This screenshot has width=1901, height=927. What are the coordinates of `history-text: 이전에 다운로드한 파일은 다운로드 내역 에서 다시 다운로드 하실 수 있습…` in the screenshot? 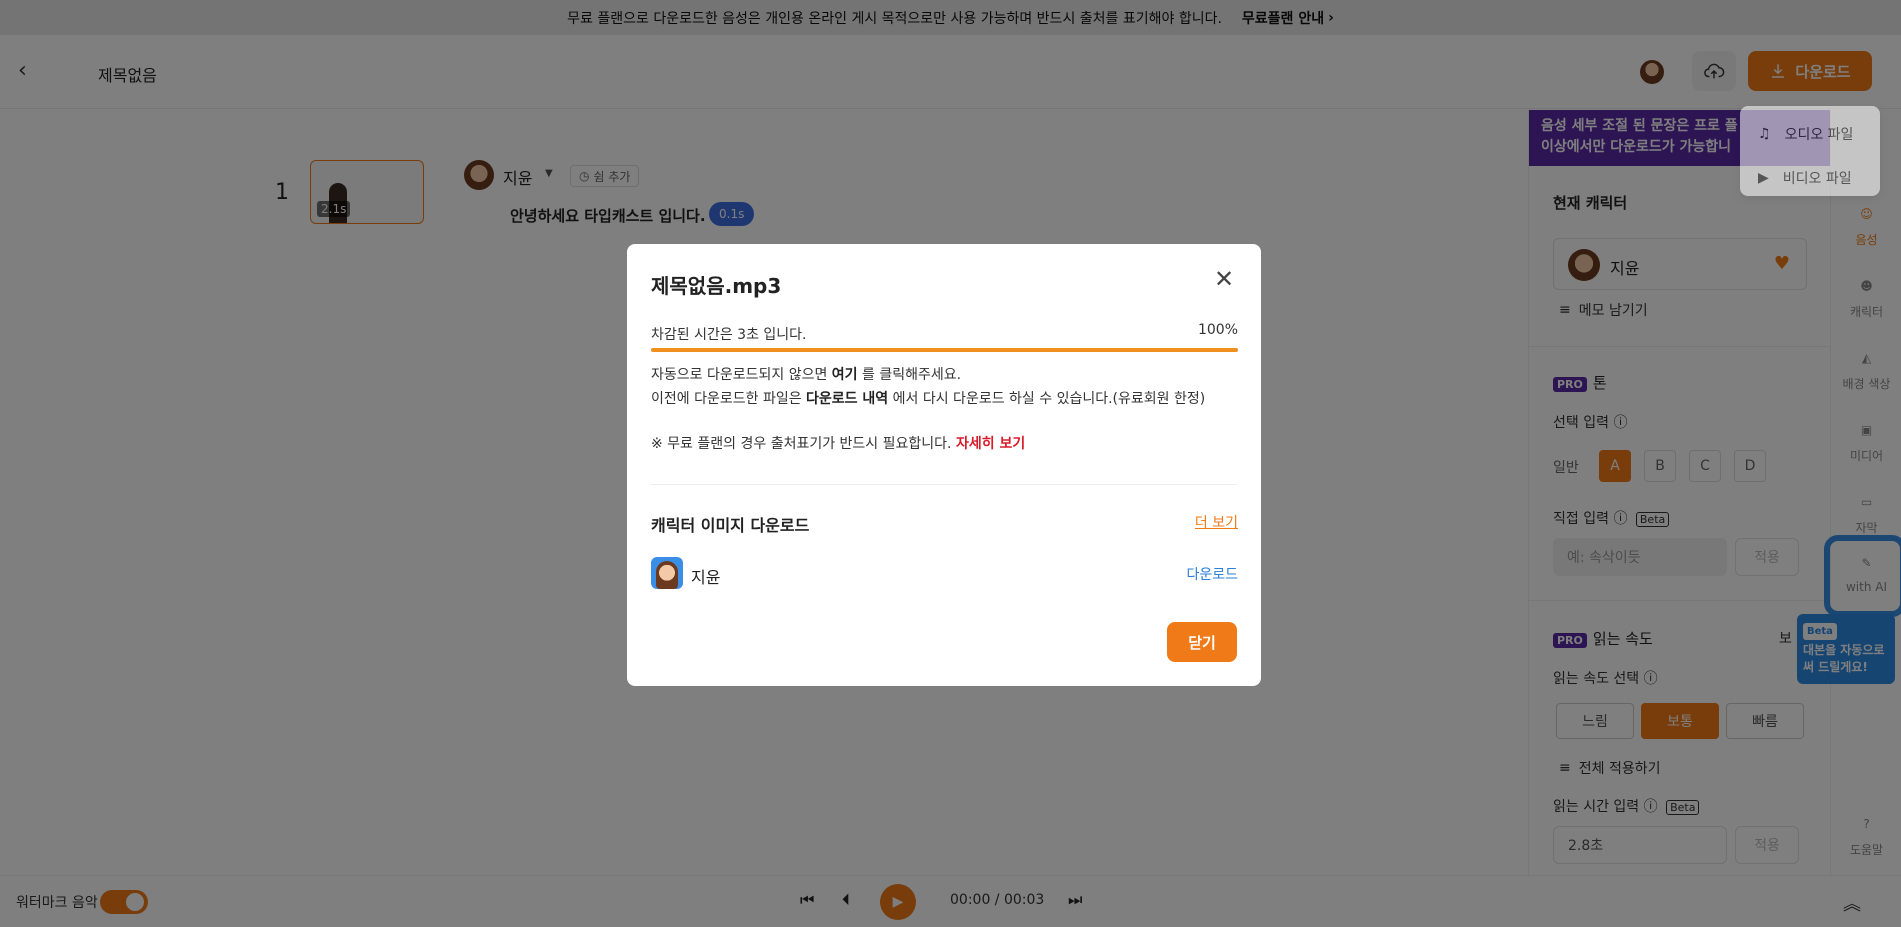 It's located at (928, 398).